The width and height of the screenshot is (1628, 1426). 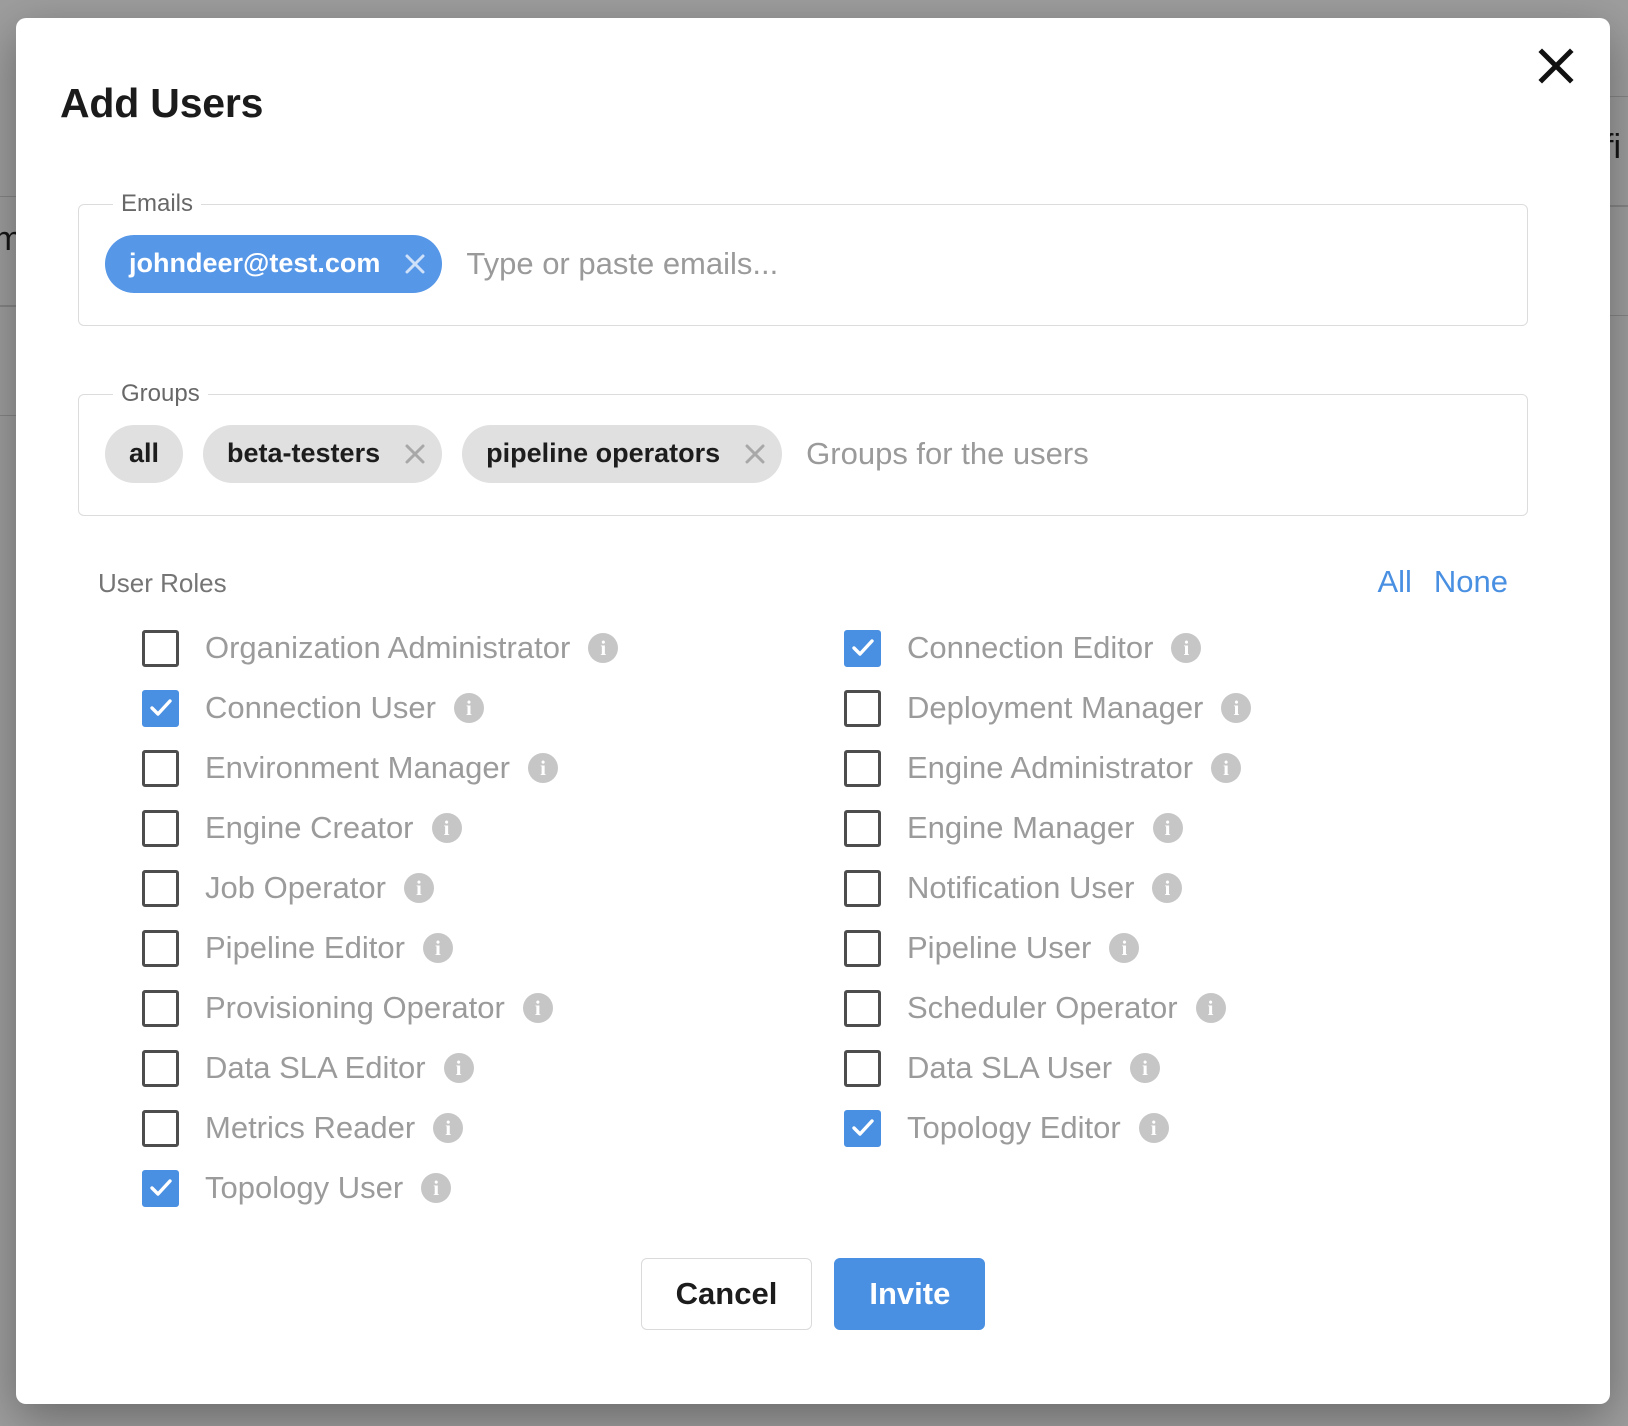 I want to click on page-title: Add Users, so click(x=162, y=103).